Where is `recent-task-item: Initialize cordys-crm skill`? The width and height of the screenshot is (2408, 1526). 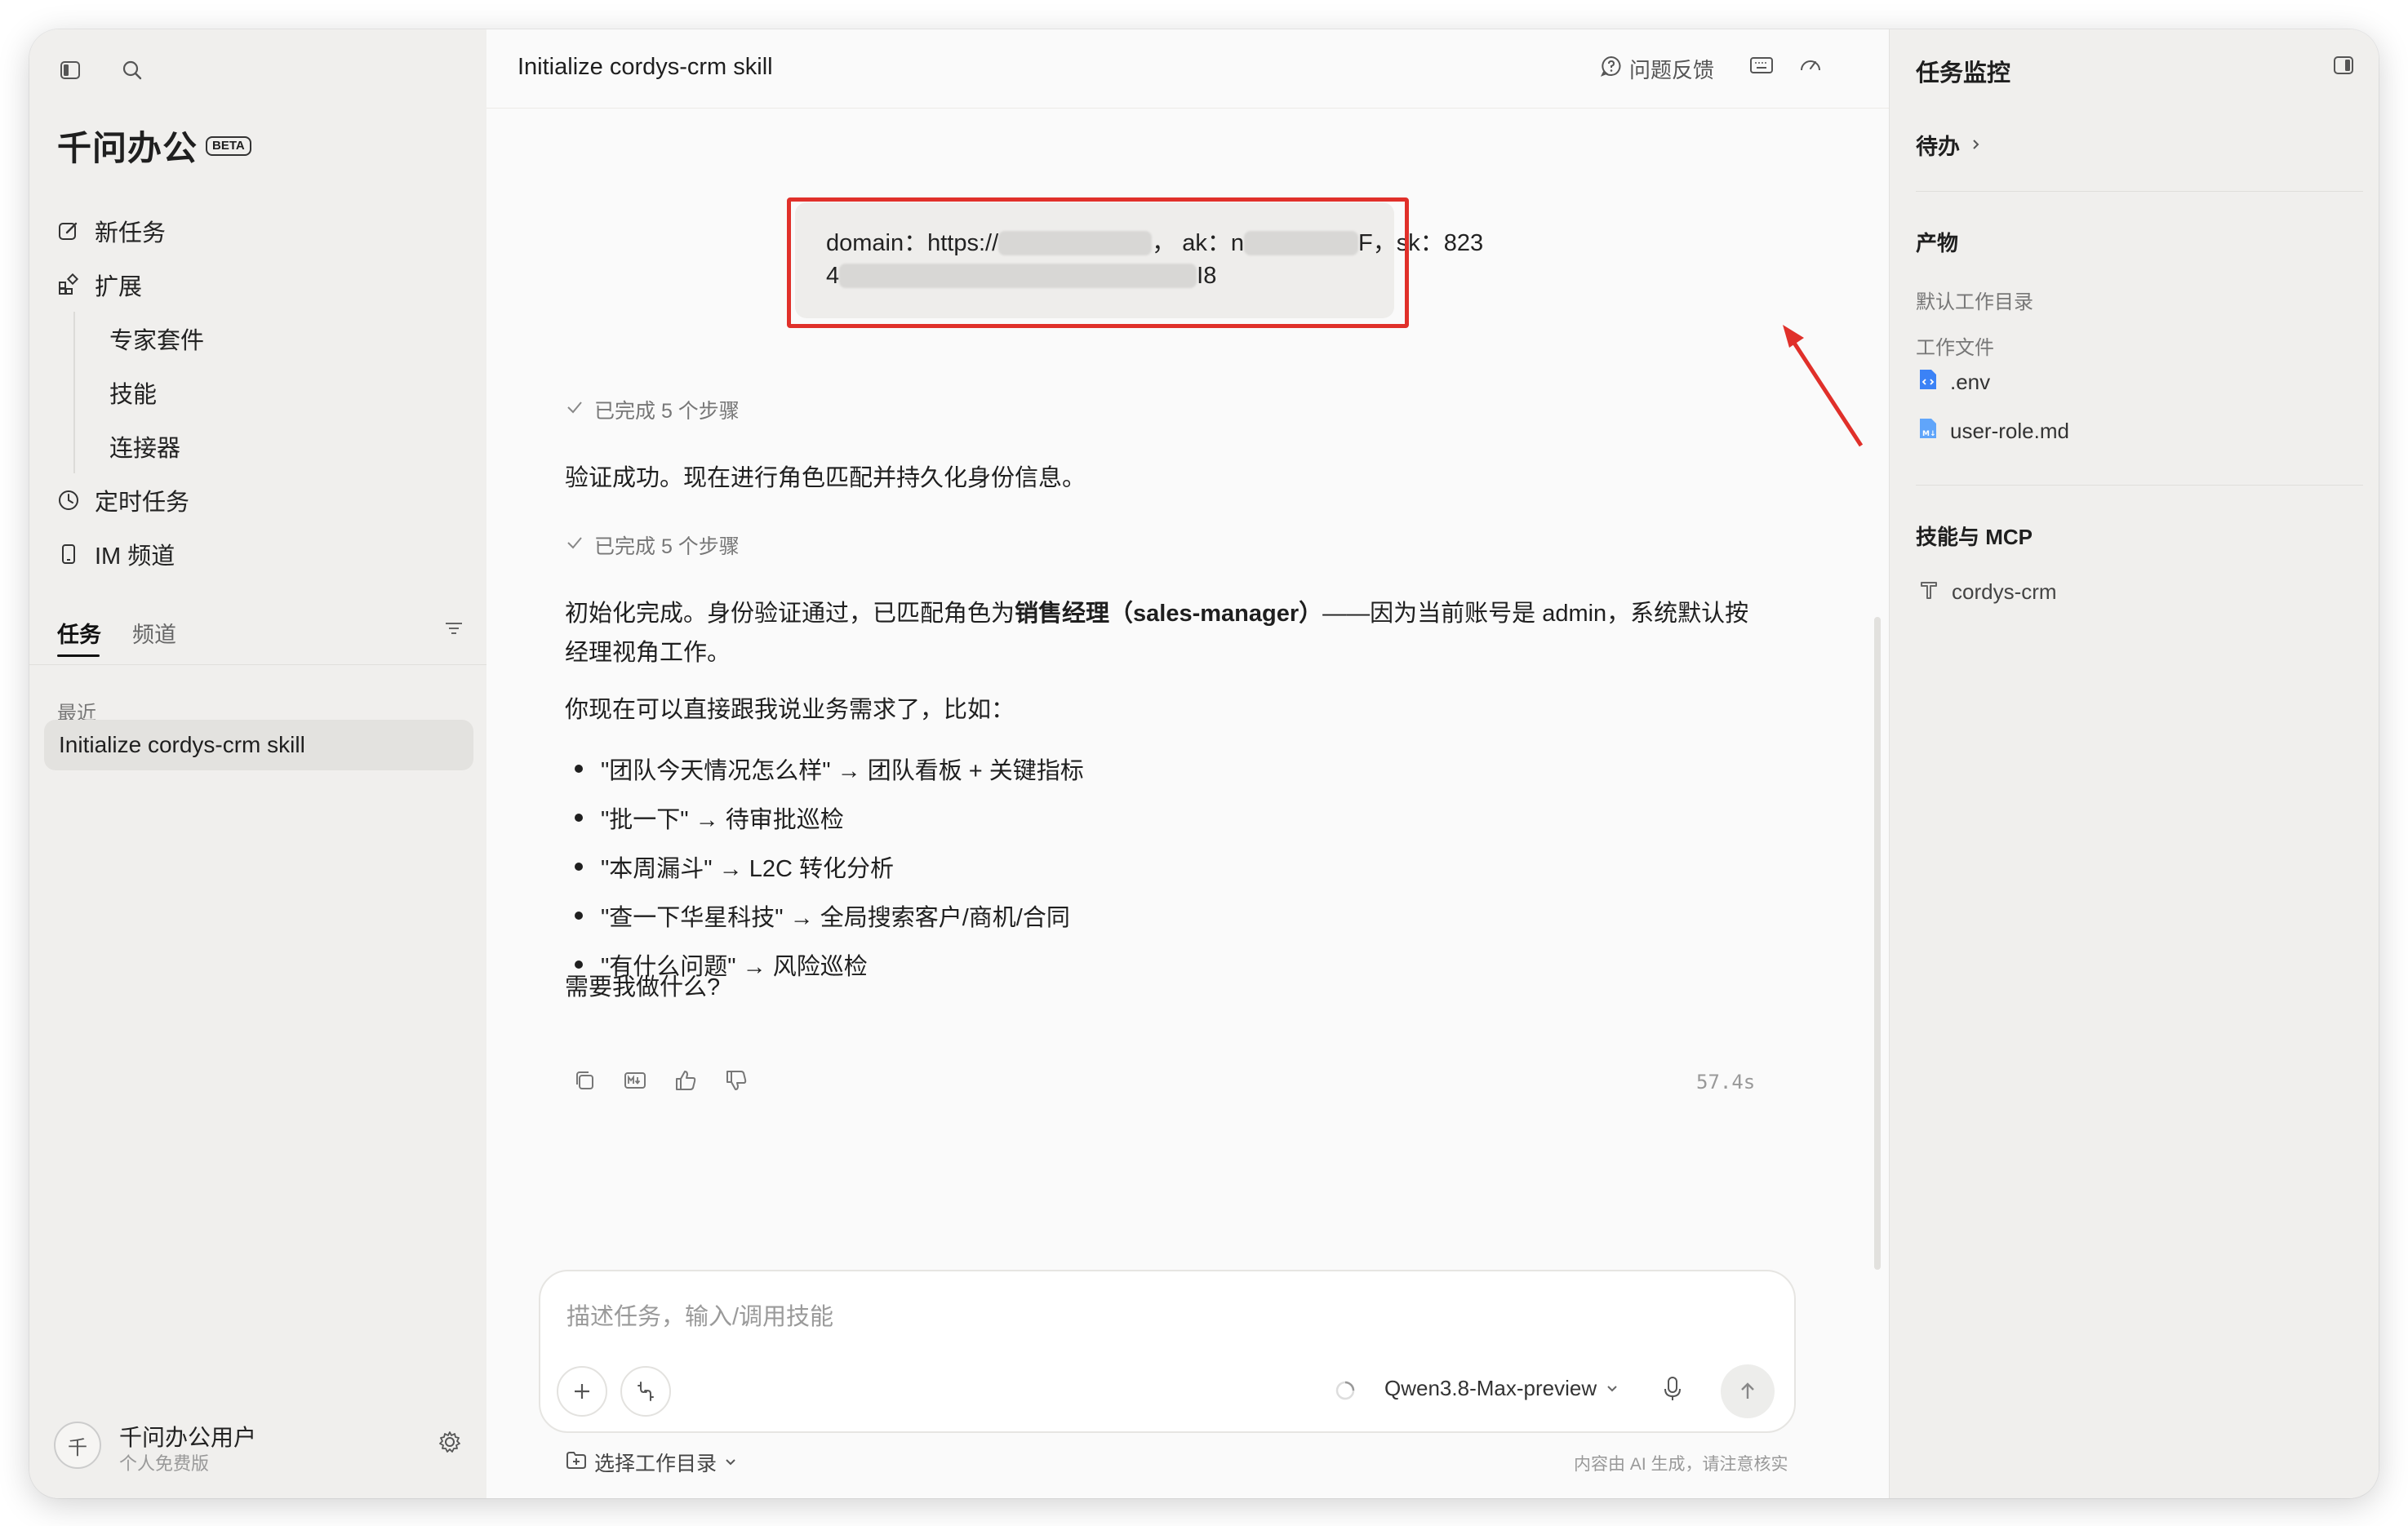
recent-task-item: Initialize cordys-crm skill is located at coordinates (258, 745).